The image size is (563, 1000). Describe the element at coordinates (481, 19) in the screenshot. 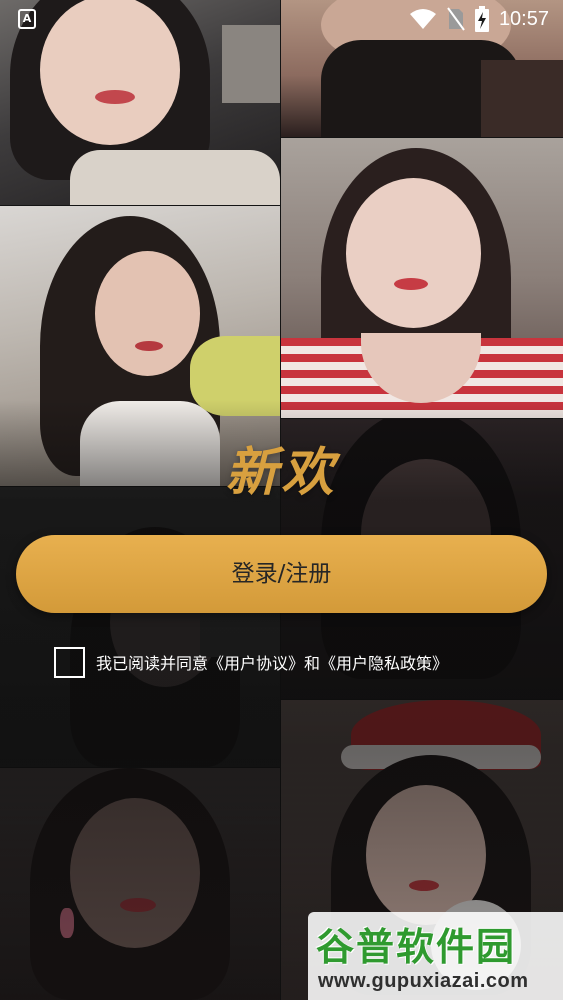

I see `battery-charging-icon` at that location.